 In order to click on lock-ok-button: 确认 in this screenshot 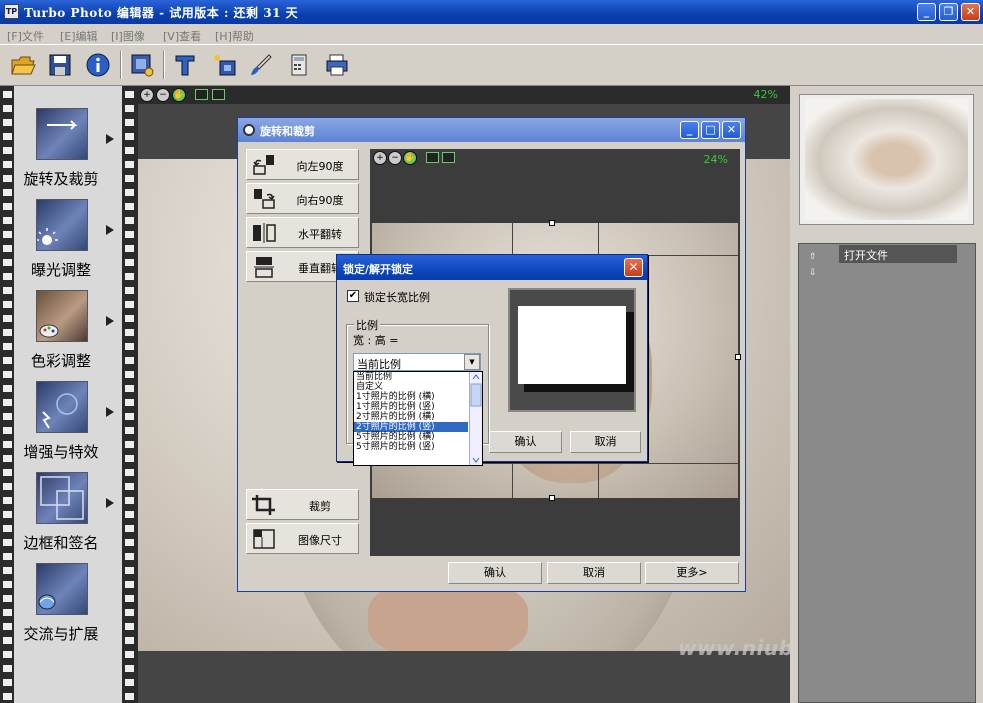, I will do `click(525, 442)`.